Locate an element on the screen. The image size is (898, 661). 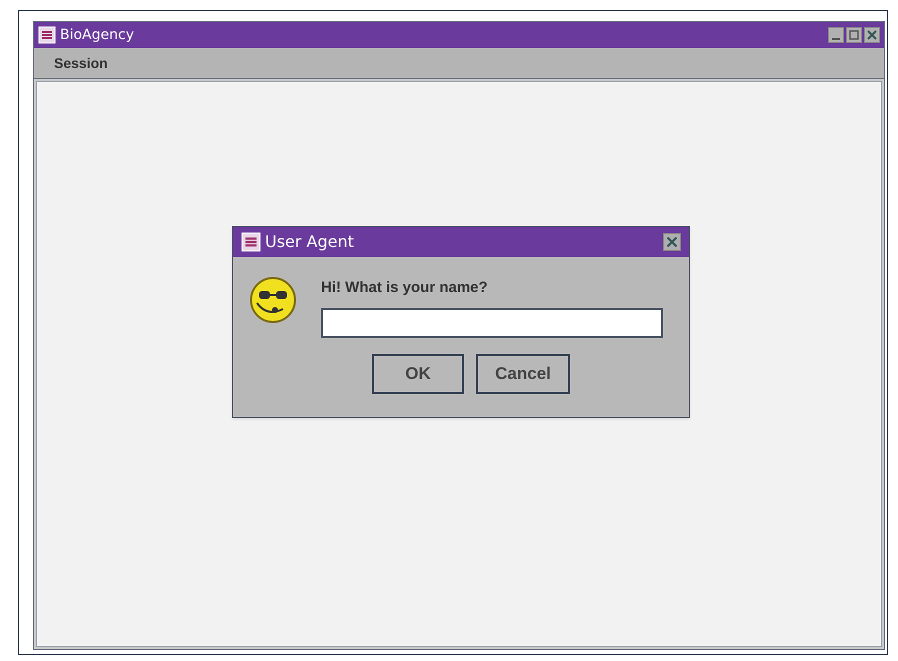
name-field is located at coordinates (492, 323).